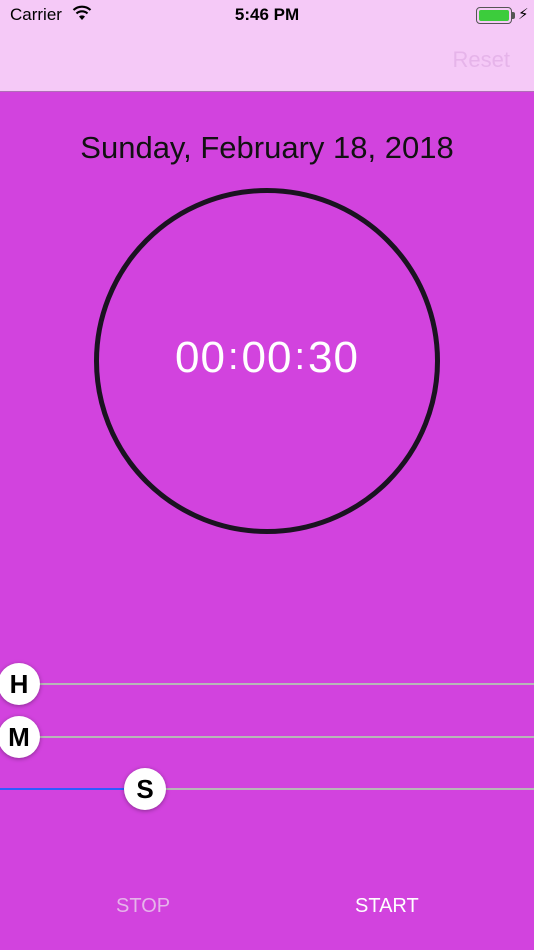 This screenshot has width=534, height=950. What do you see at coordinates (267, 46) in the screenshot?
I see `navigation-bar: Carrier 5:46 PM ⚡︎ Reset` at bounding box center [267, 46].